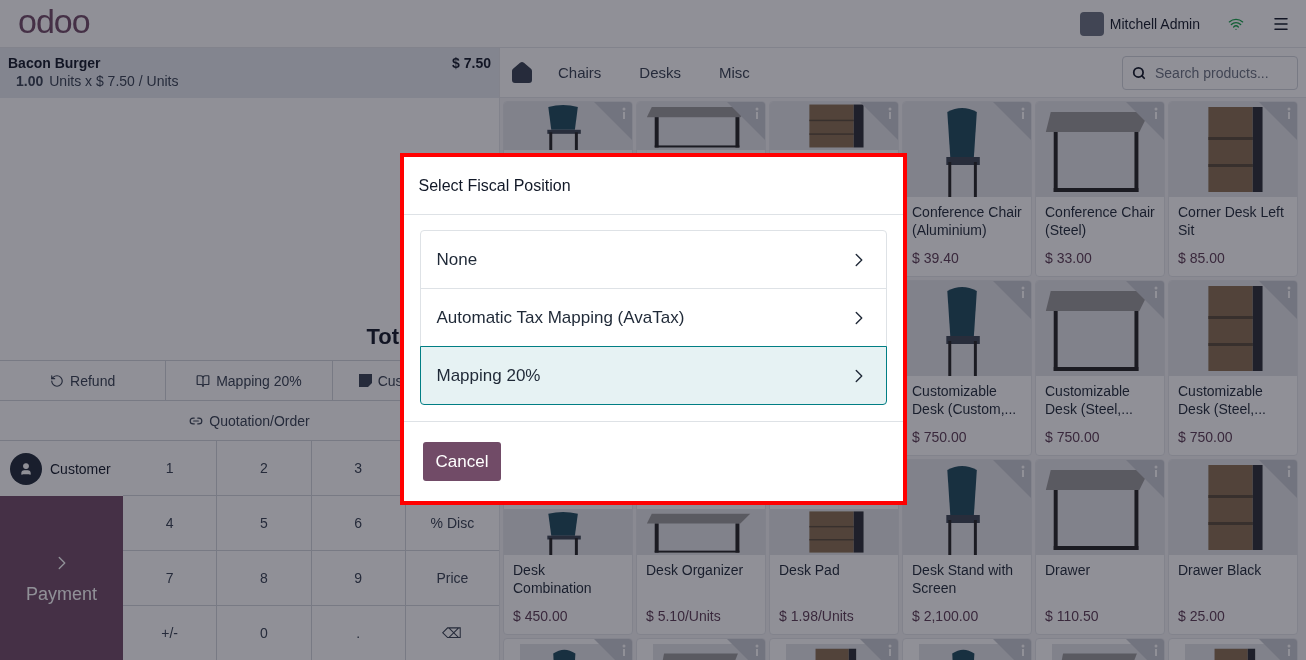  Describe the element at coordinates (967, 189) in the screenshot. I see `product-card: Conference Chair (Aluminium) $ 39.40` at that location.